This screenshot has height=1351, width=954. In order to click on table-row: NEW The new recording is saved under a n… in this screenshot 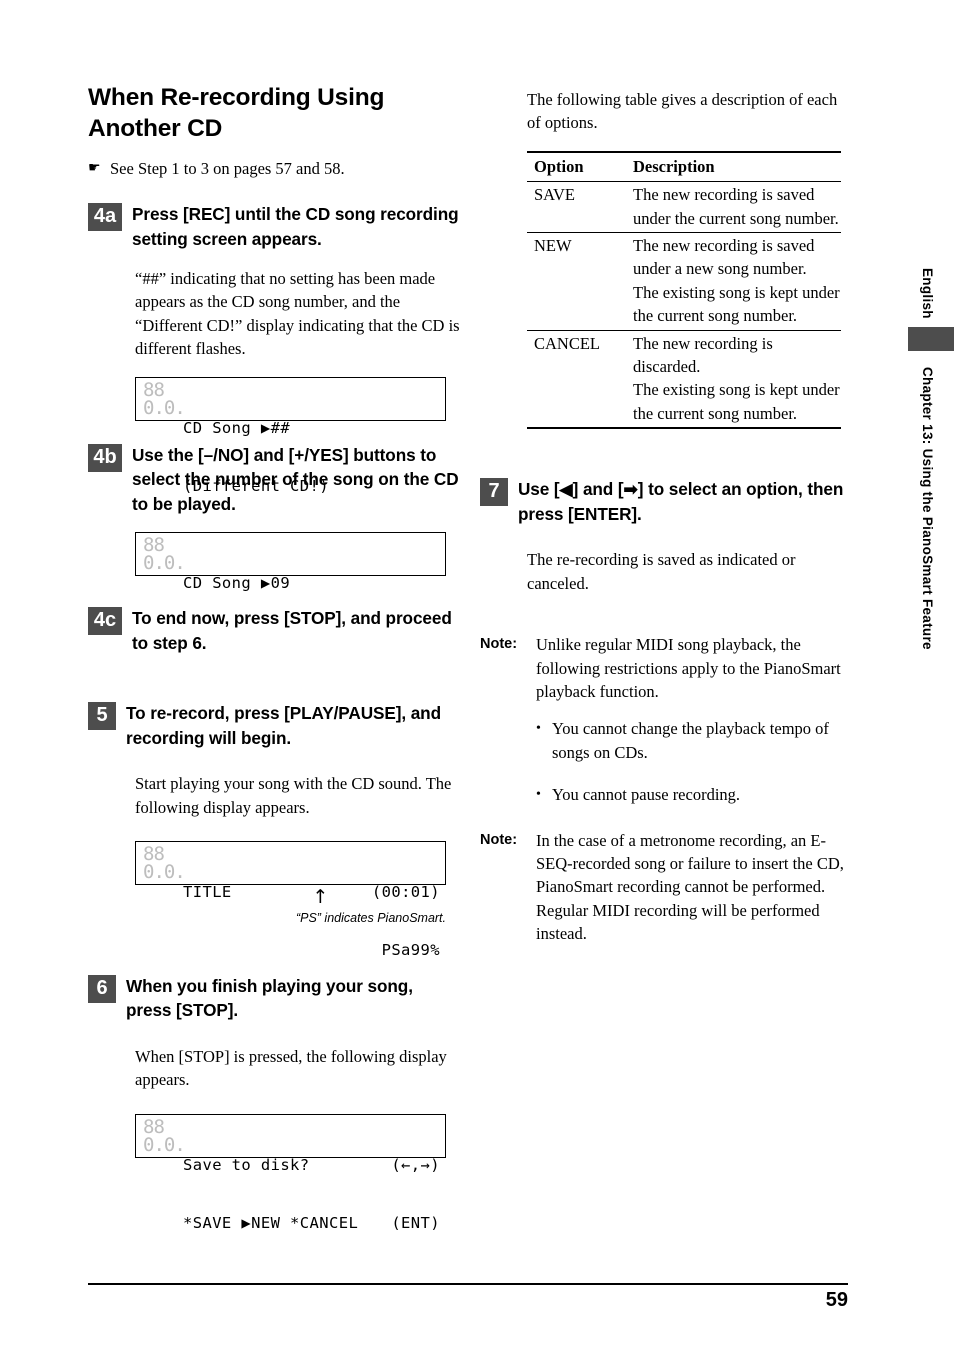, I will do `click(684, 281)`.